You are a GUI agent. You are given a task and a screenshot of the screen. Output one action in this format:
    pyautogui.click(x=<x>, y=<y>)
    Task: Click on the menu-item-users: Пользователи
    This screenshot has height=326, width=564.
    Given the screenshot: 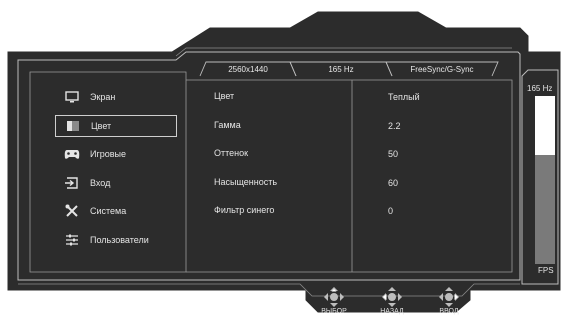 What is the action you would take?
    pyautogui.click(x=116, y=240)
    